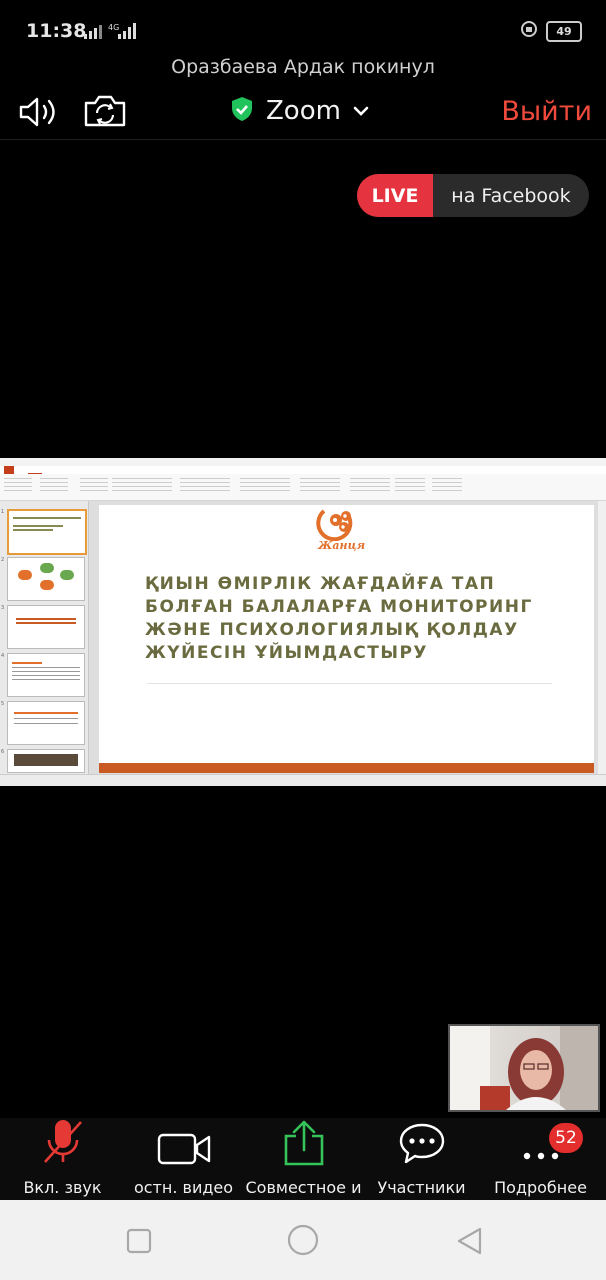  I want to click on ppt-ribbon-tabs, so click(303, 470).